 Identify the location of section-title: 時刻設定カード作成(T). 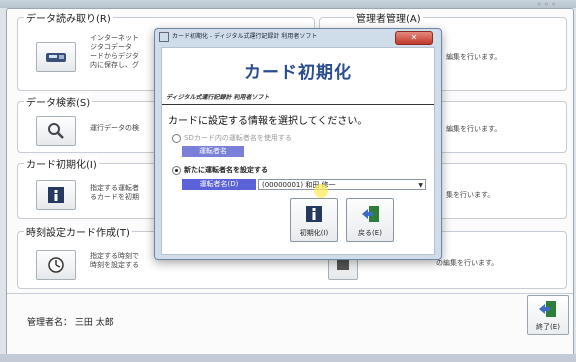
(78, 231).